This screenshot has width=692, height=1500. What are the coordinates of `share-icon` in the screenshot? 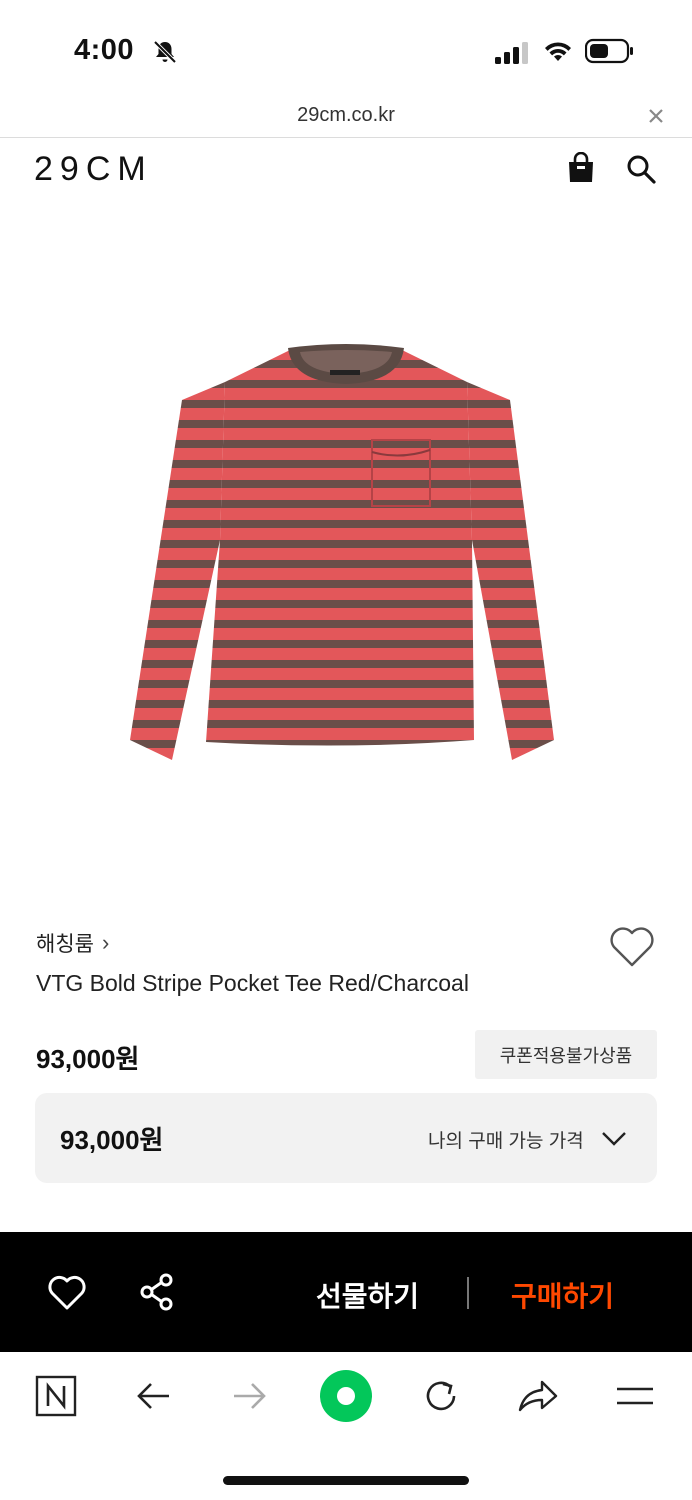 It's located at (157, 1292).